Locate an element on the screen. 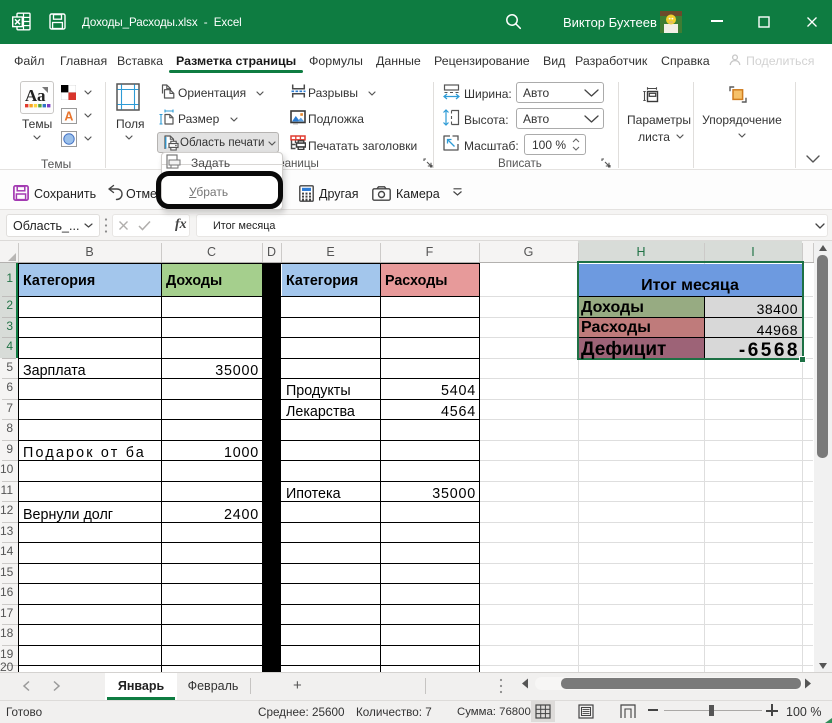 The height and width of the screenshot is (723, 832). svg-text: Аа is located at coordinates (35, 95).